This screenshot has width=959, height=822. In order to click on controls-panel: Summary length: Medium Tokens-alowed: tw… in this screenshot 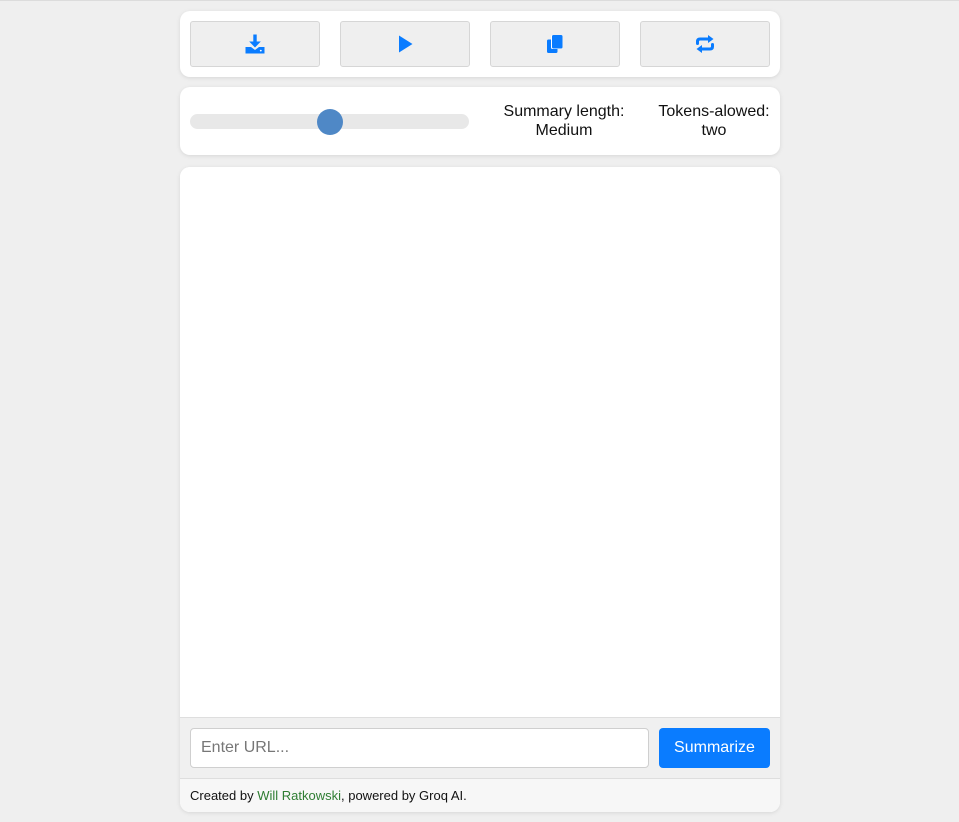, I will do `click(480, 121)`.